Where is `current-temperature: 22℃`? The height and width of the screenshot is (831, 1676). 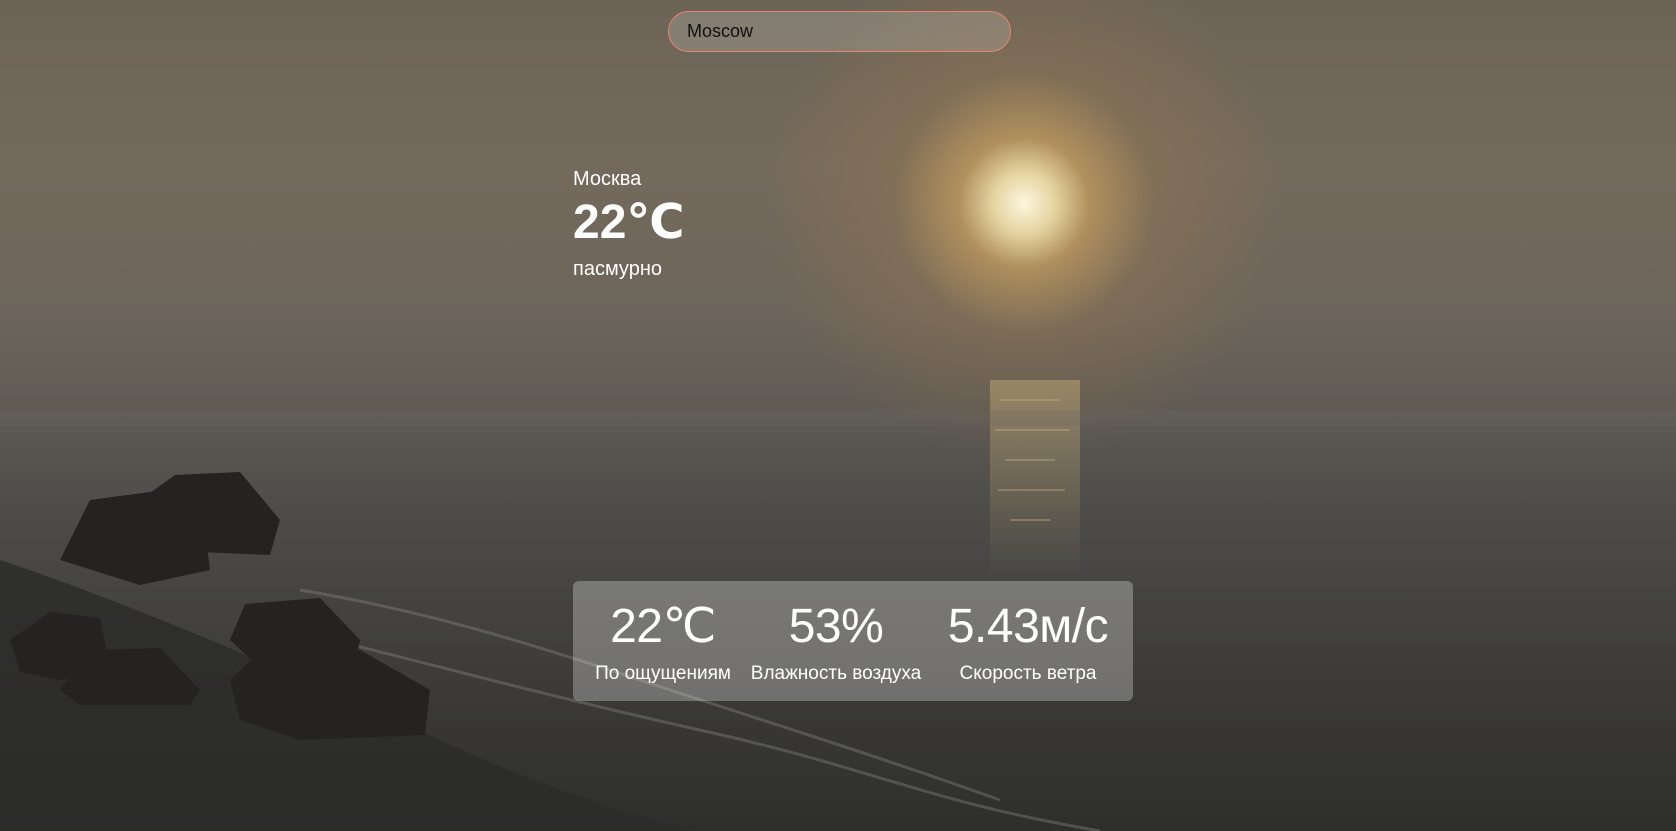 current-temperature: 22℃ is located at coordinates (629, 222).